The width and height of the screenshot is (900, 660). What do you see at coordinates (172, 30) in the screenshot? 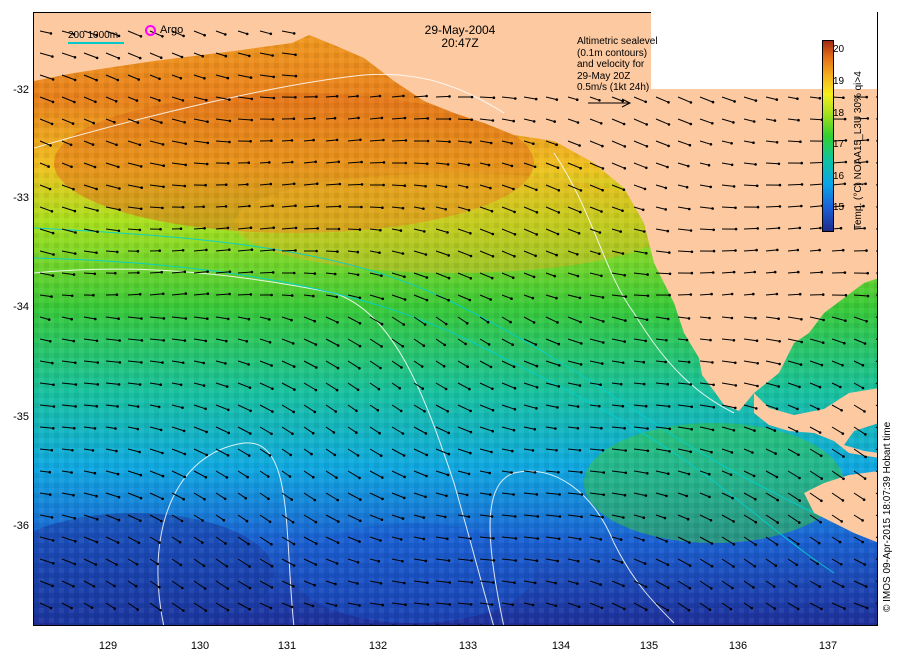
I see `argo-legend-label: Argo` at bounding box center [172, 30].